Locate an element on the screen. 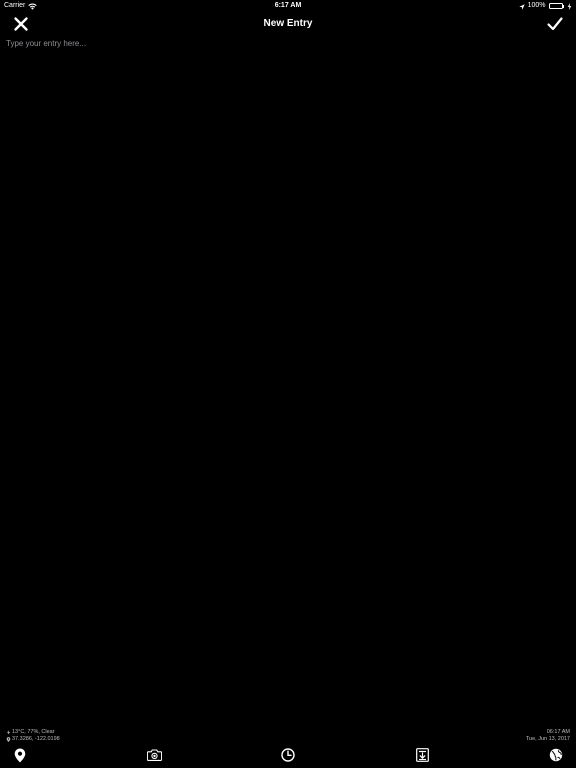 This screenshot has height=768, width=576. charging-bolt-icon is located at coordinates (569, 6).